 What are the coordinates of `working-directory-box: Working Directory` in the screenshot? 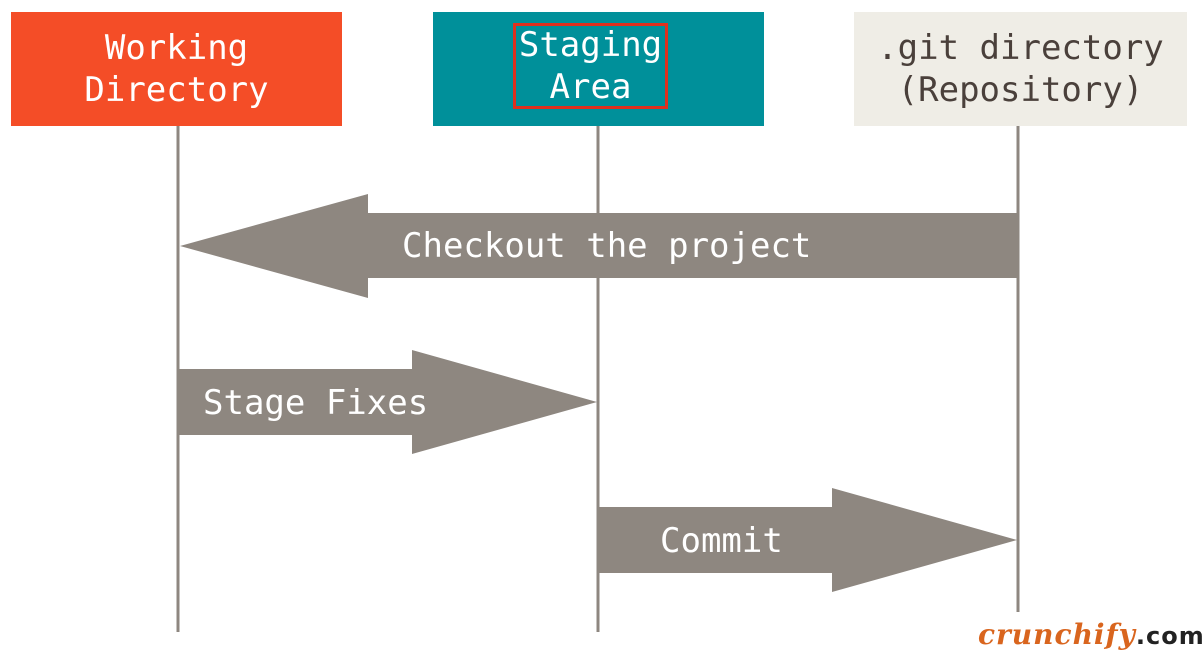 It's located at (176, 69).